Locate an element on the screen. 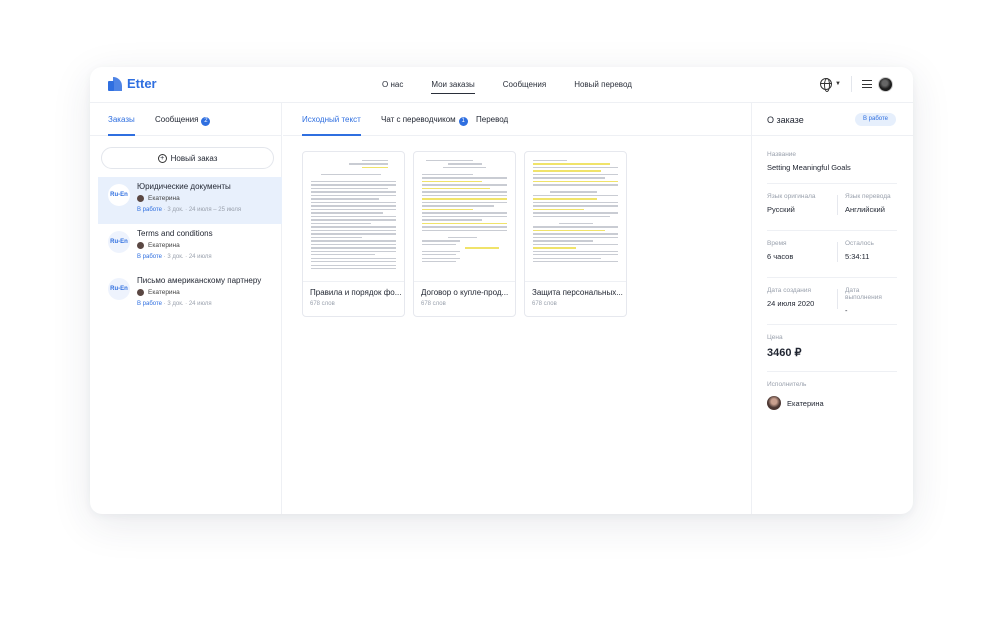 Image resolution: width=1004 pixels, height=630 pixels. new-order-button: + Новый заказ is located at coordinates (187, 158).